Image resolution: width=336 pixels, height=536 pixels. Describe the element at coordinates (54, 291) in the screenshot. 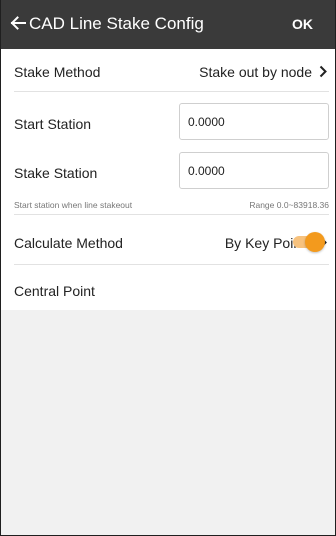

I see `central-point-label: Central Point` at that location.